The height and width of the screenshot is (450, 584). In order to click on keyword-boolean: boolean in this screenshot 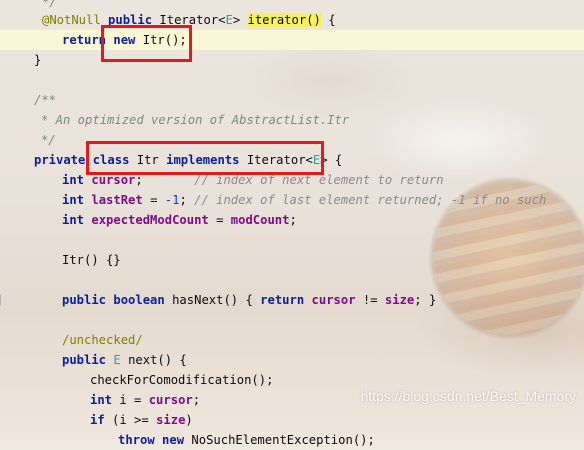, I will do `click(139, 300)`.